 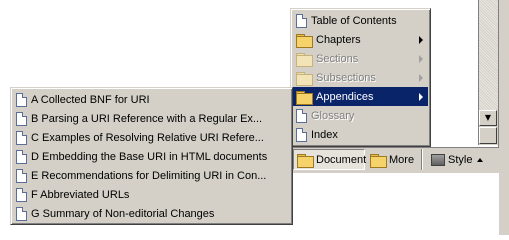 What do you see at coordinates (488, 55) in the screenshot?
I see `scrollbar-track` at bounding box center [488, 55].